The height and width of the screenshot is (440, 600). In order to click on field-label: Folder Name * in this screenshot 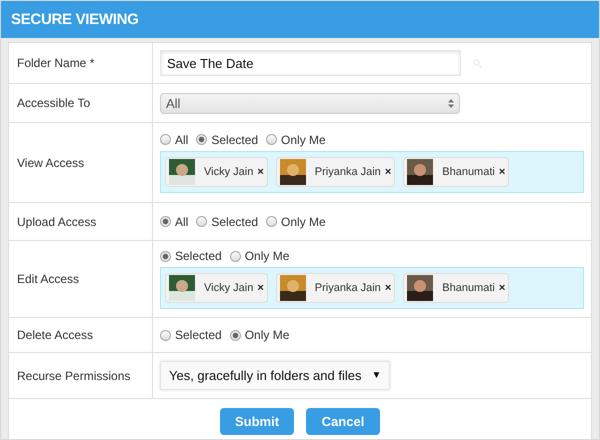, I will do `click(55, 63)`.